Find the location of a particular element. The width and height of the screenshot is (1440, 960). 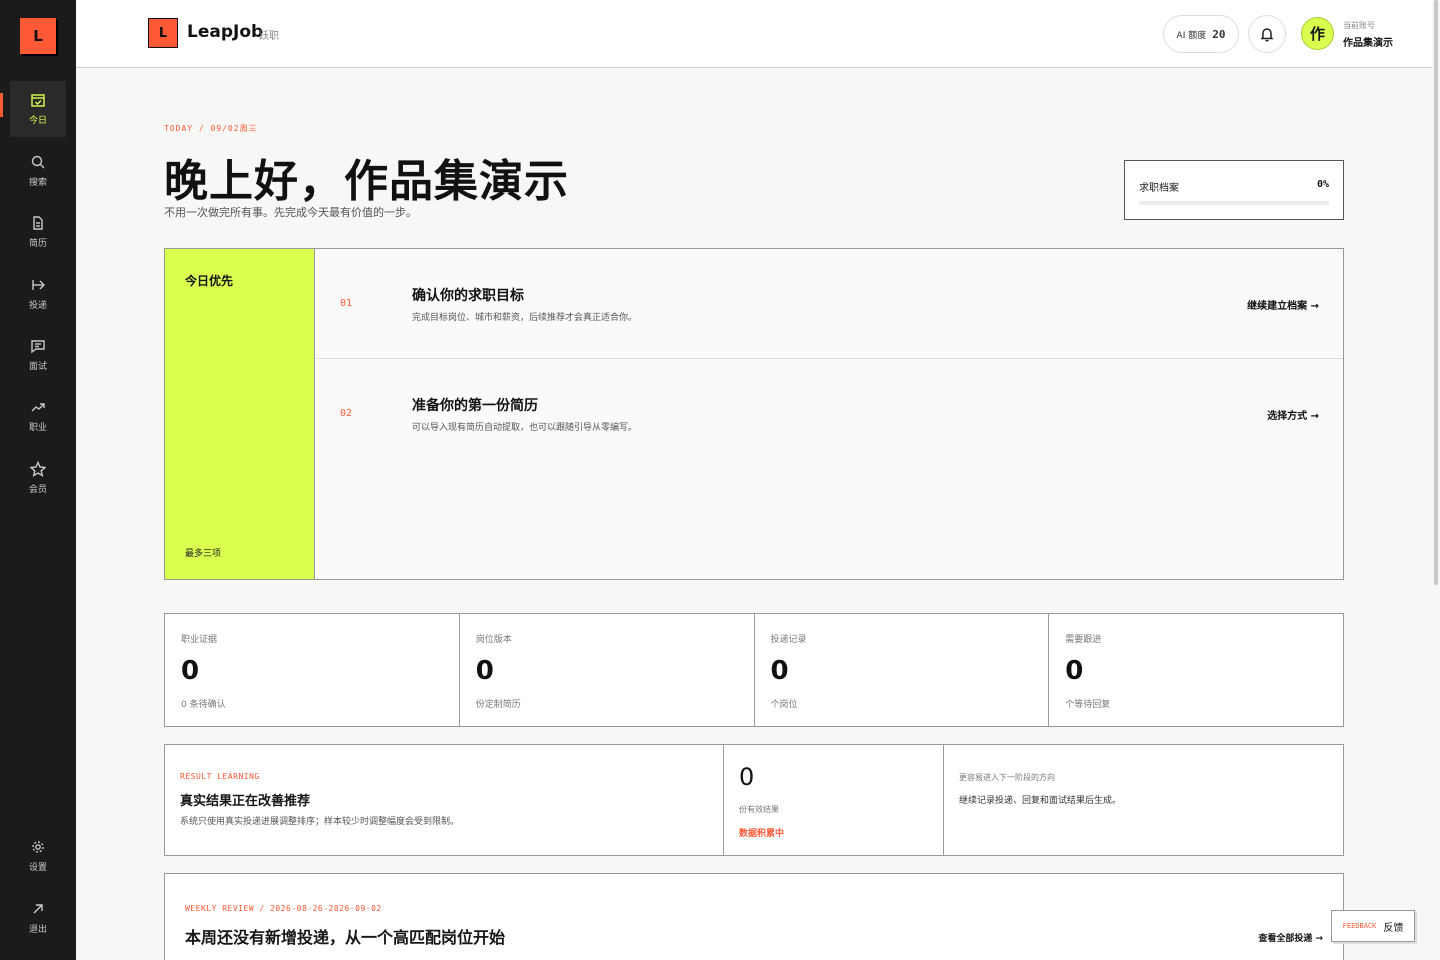

nav-active-indicator is located at coordinates (1, 105).